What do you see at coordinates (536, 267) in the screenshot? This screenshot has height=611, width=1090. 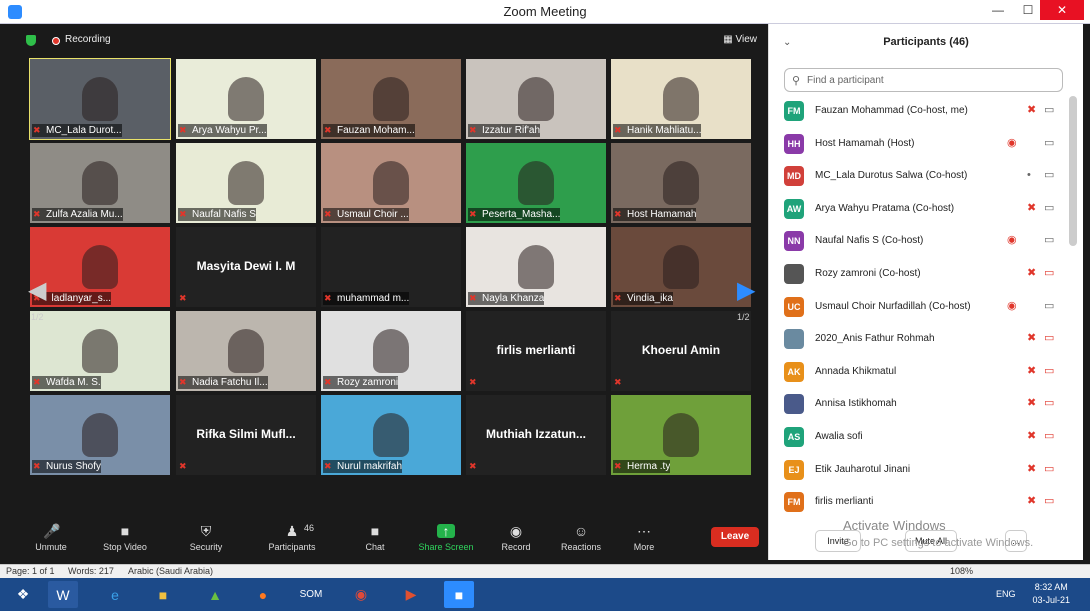 I see `video-tile: Nayla Khanza ✖` at bounding box center [536, 267].